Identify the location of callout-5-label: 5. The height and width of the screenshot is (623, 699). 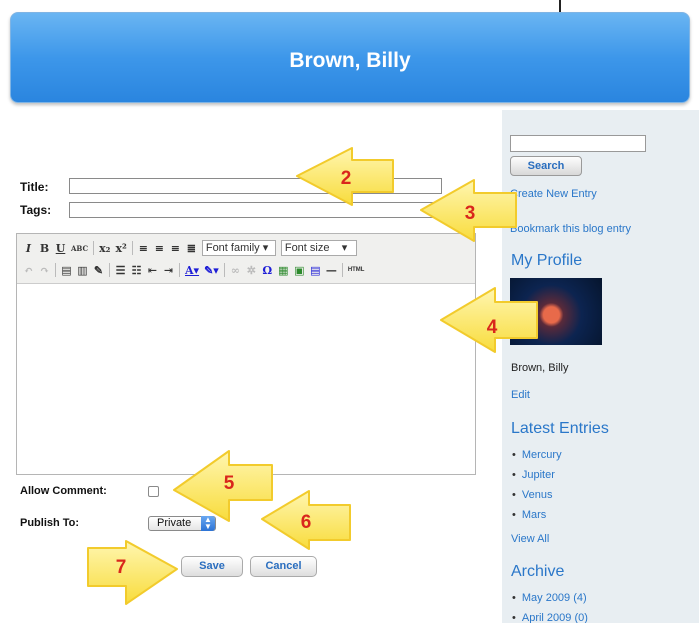
(229, 483).